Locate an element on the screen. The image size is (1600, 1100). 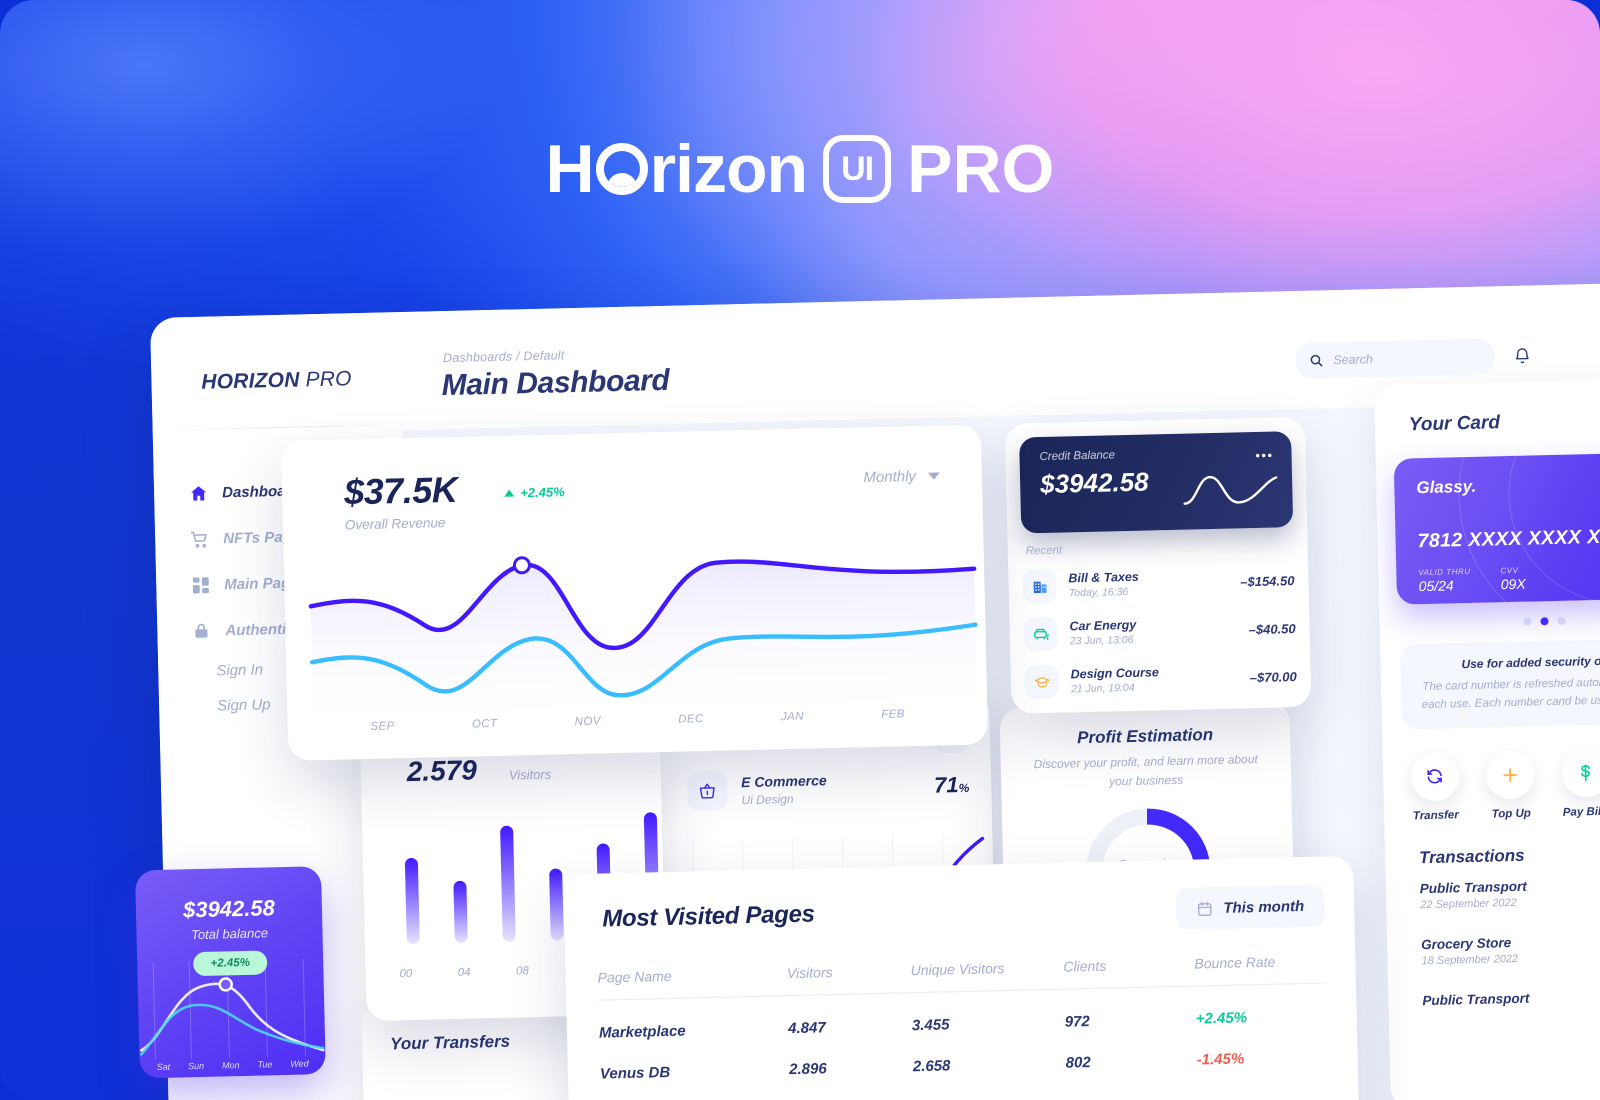
credit-transaction-name: Design Course is located at coordinates (1115, 673).